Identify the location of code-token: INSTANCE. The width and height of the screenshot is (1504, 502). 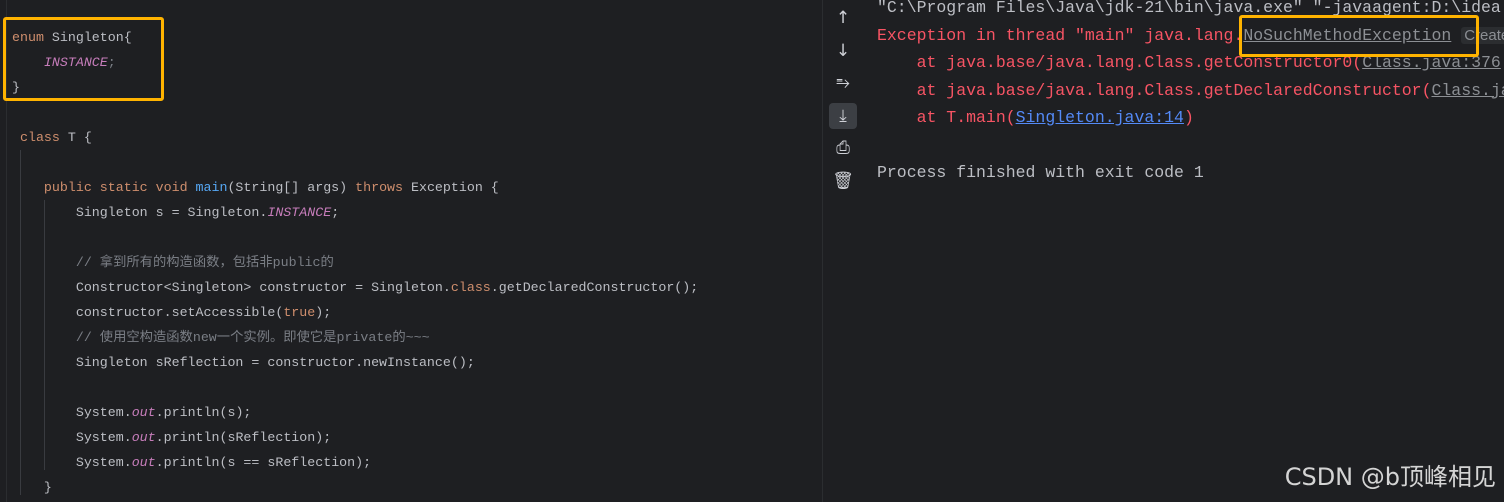
(299, 212).